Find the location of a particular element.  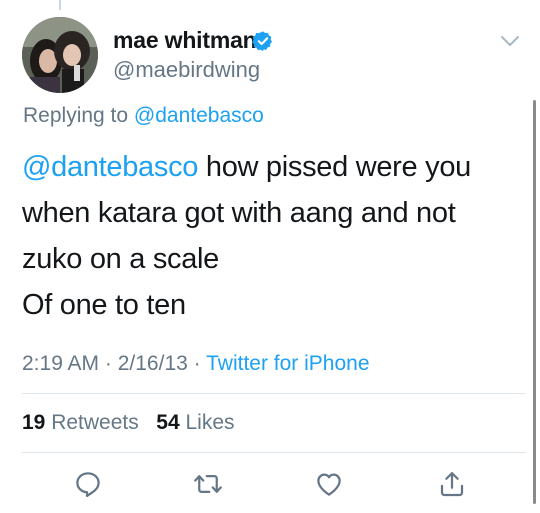

retweet-button is located at coordinates (208, 484).